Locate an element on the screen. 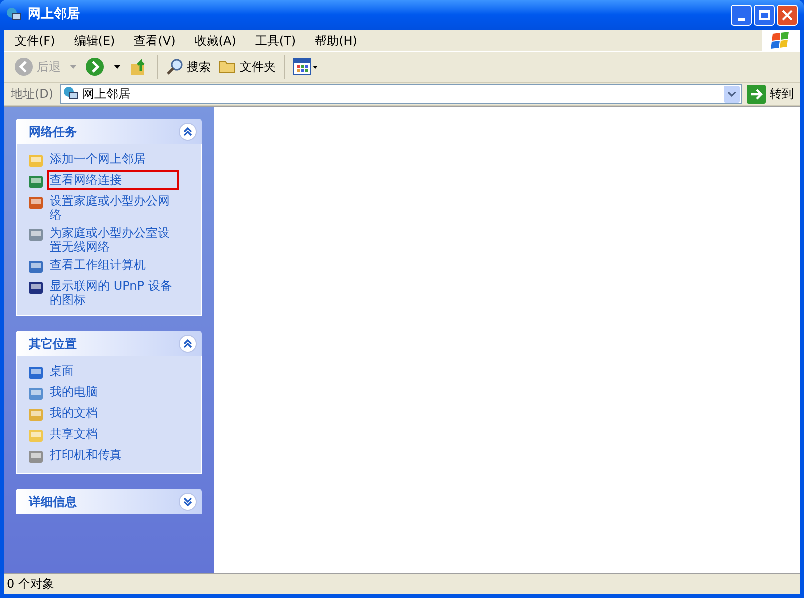 This screenshot has height=598, width=804. section-title: 其它位置 is located at coordinates (53, 344).